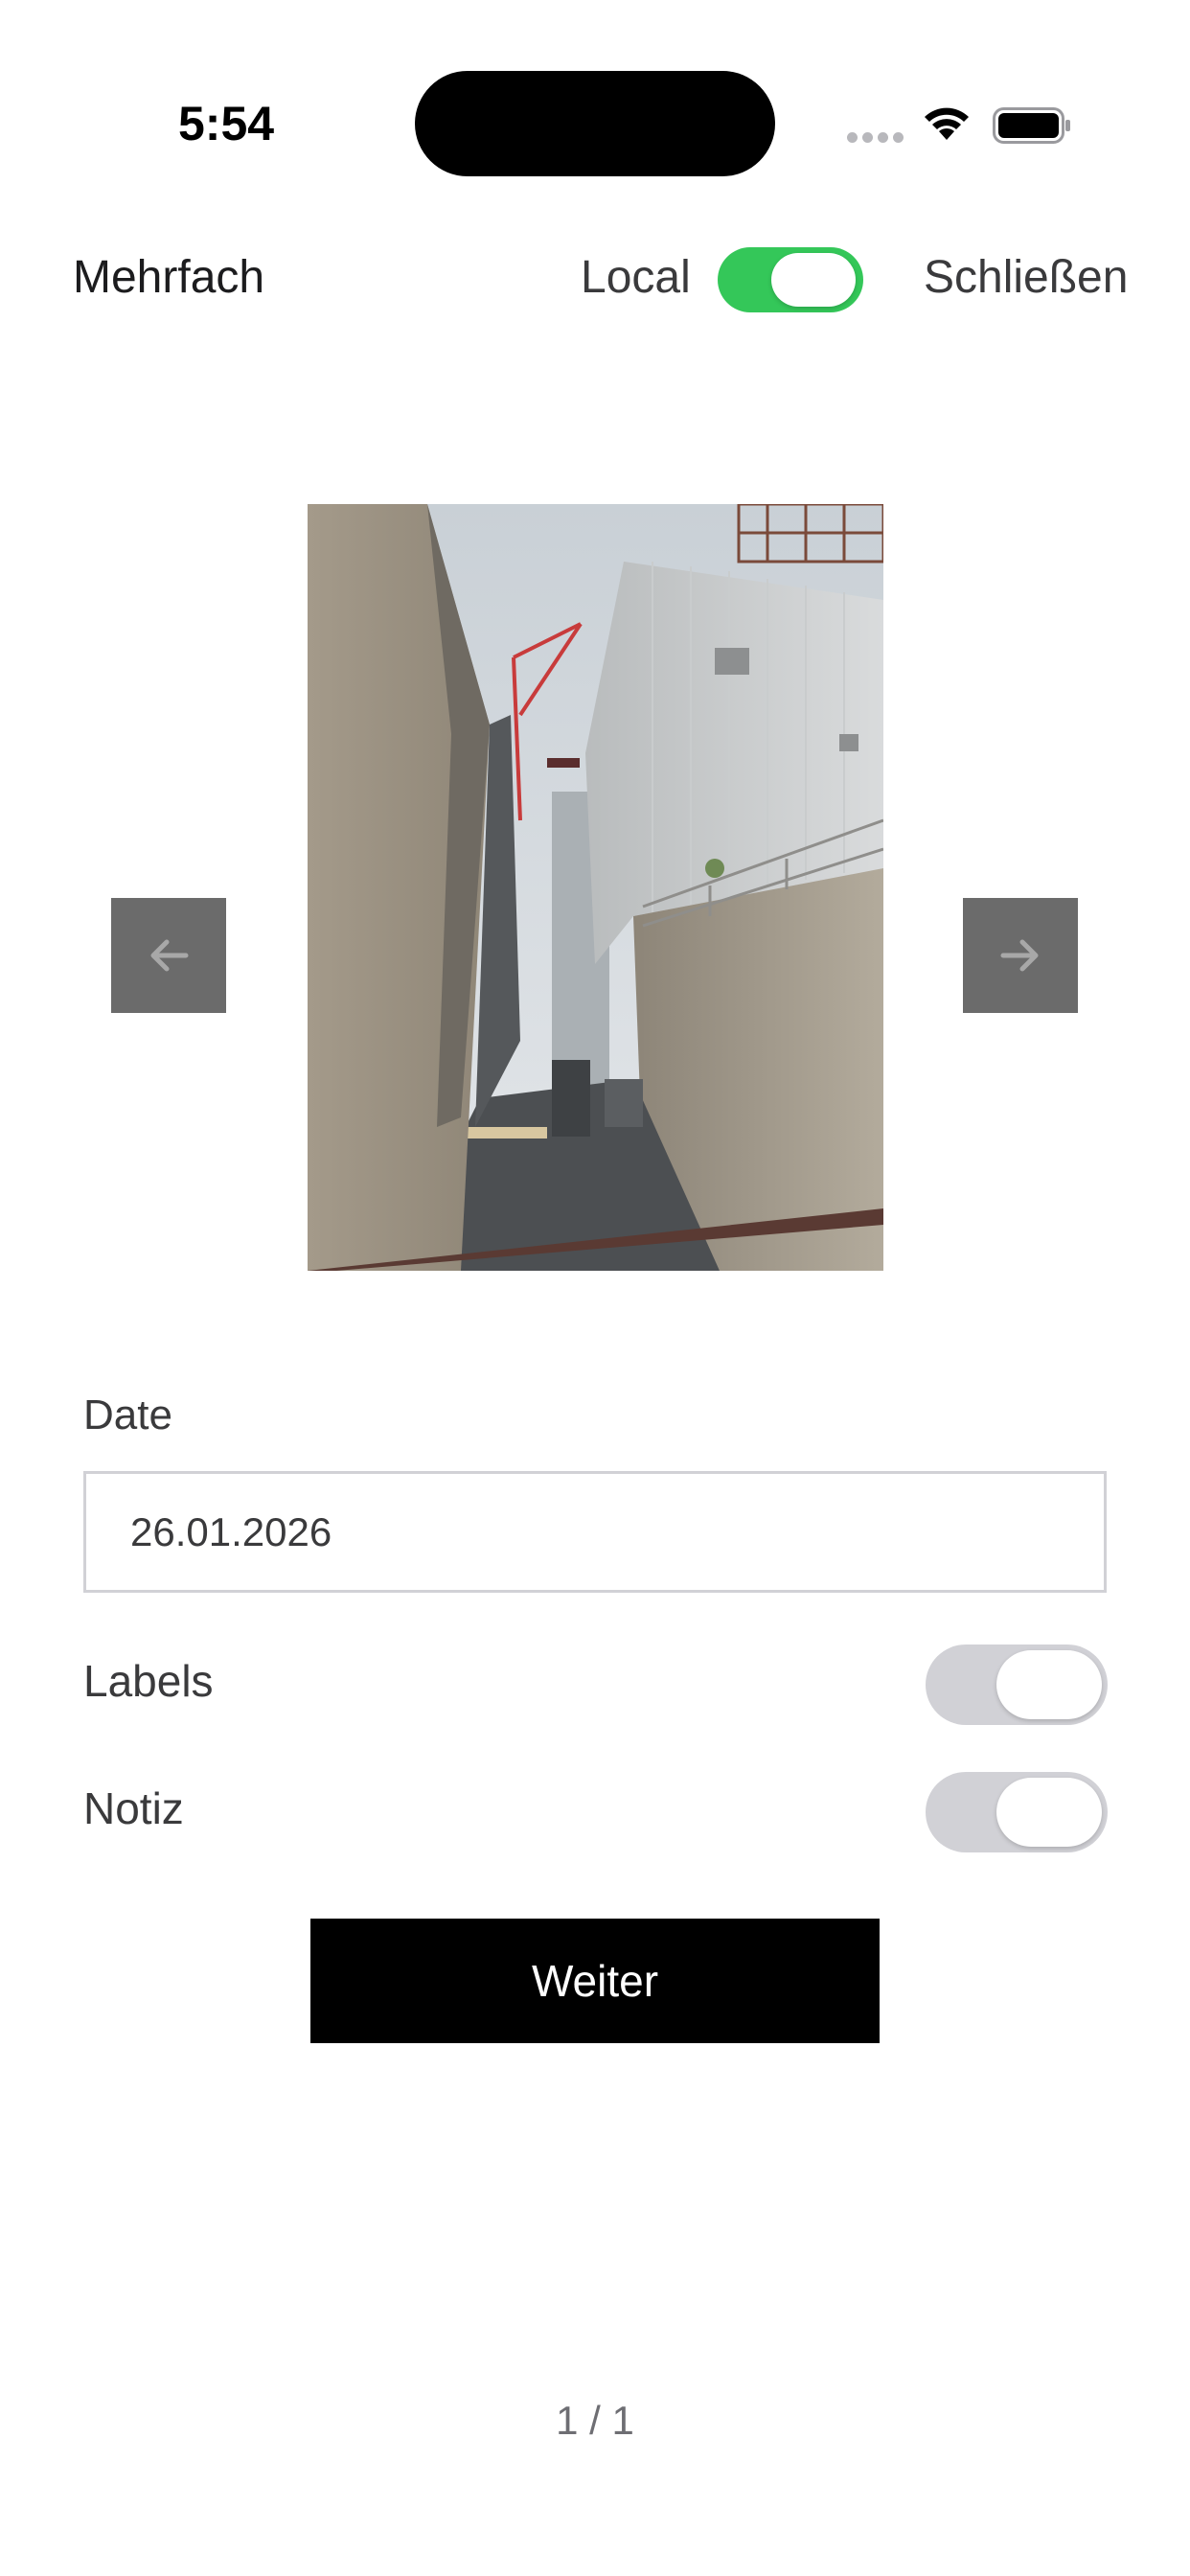  I want to click on date-label: Date, so click(128, 1415).